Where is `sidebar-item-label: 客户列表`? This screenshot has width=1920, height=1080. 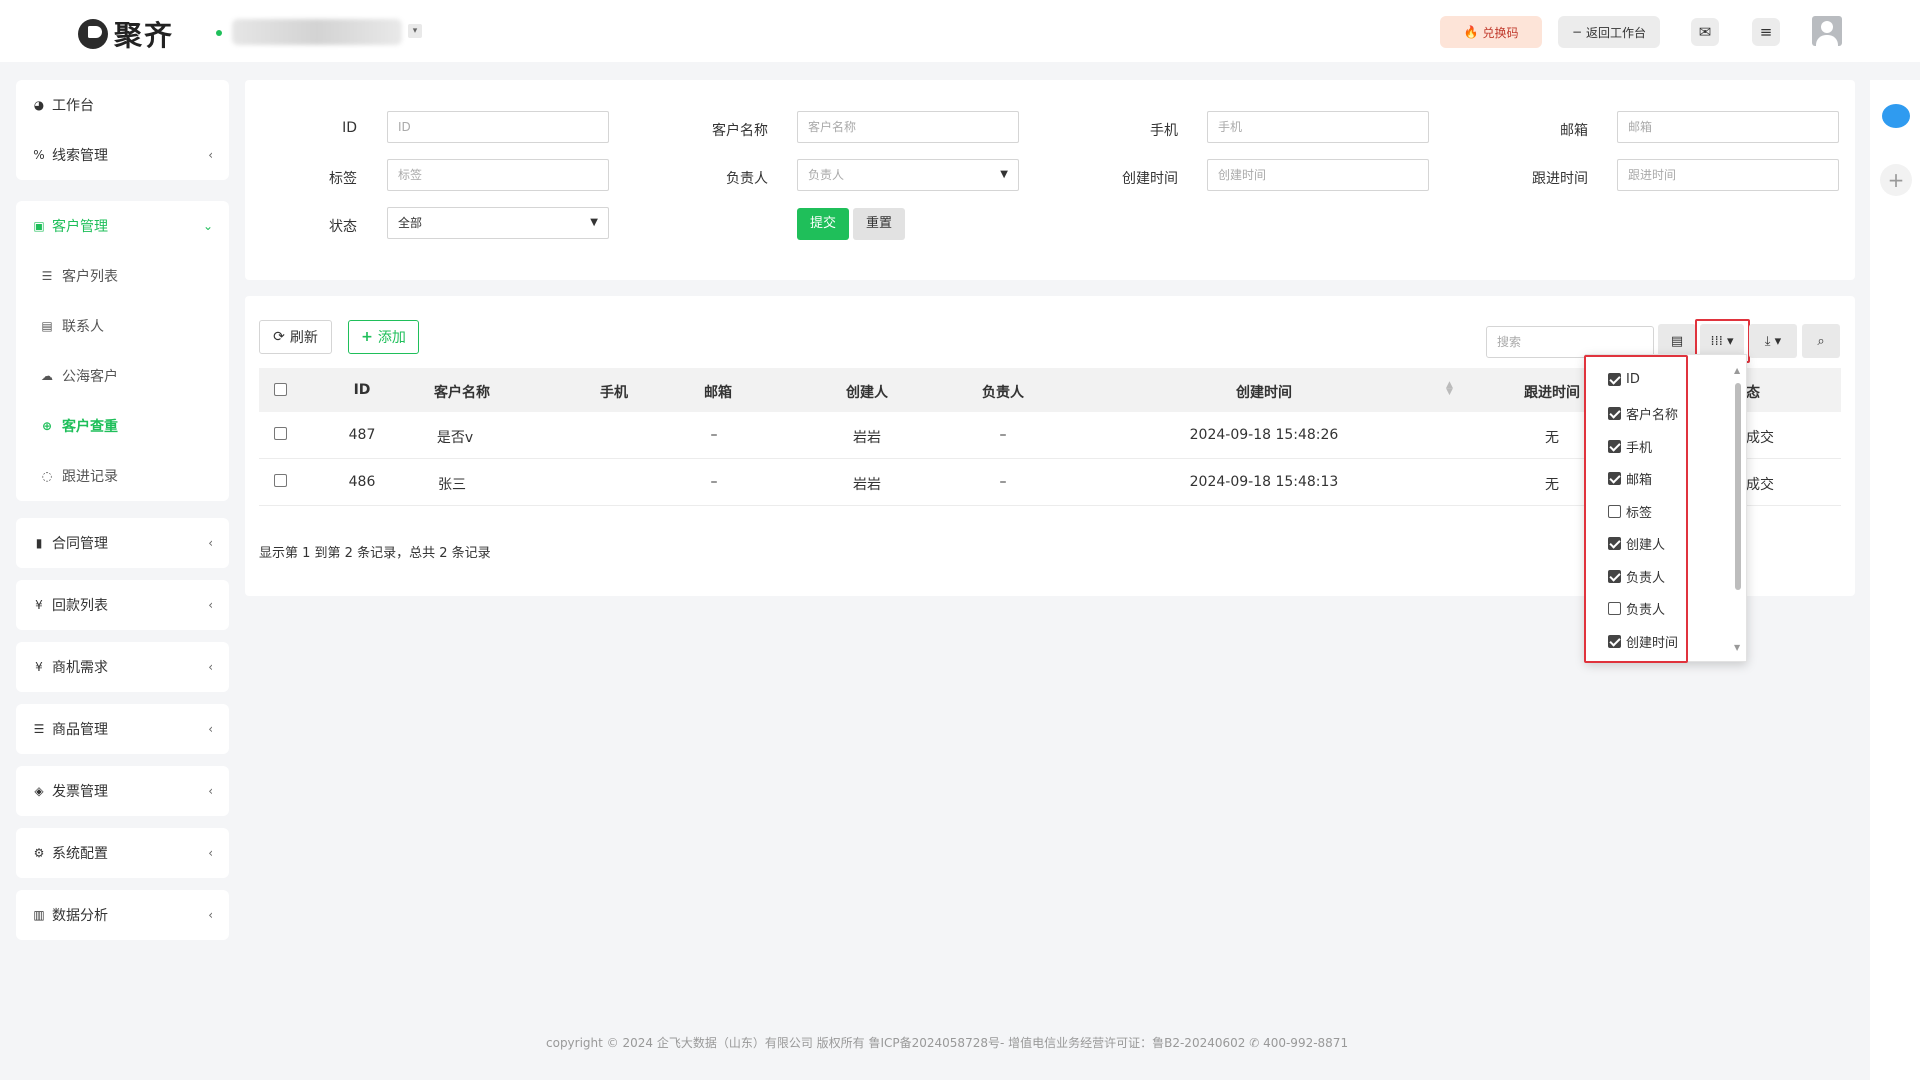 sidebar-item-label: 客户列表 is located at coordinates (90, 277).